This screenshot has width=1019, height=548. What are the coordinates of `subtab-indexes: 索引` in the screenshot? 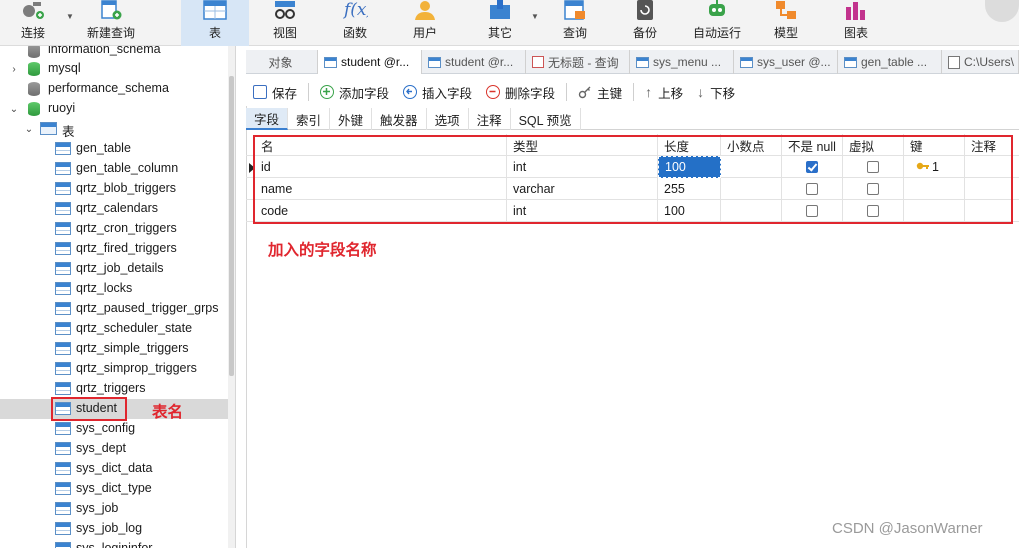 It's located at (309, 119).